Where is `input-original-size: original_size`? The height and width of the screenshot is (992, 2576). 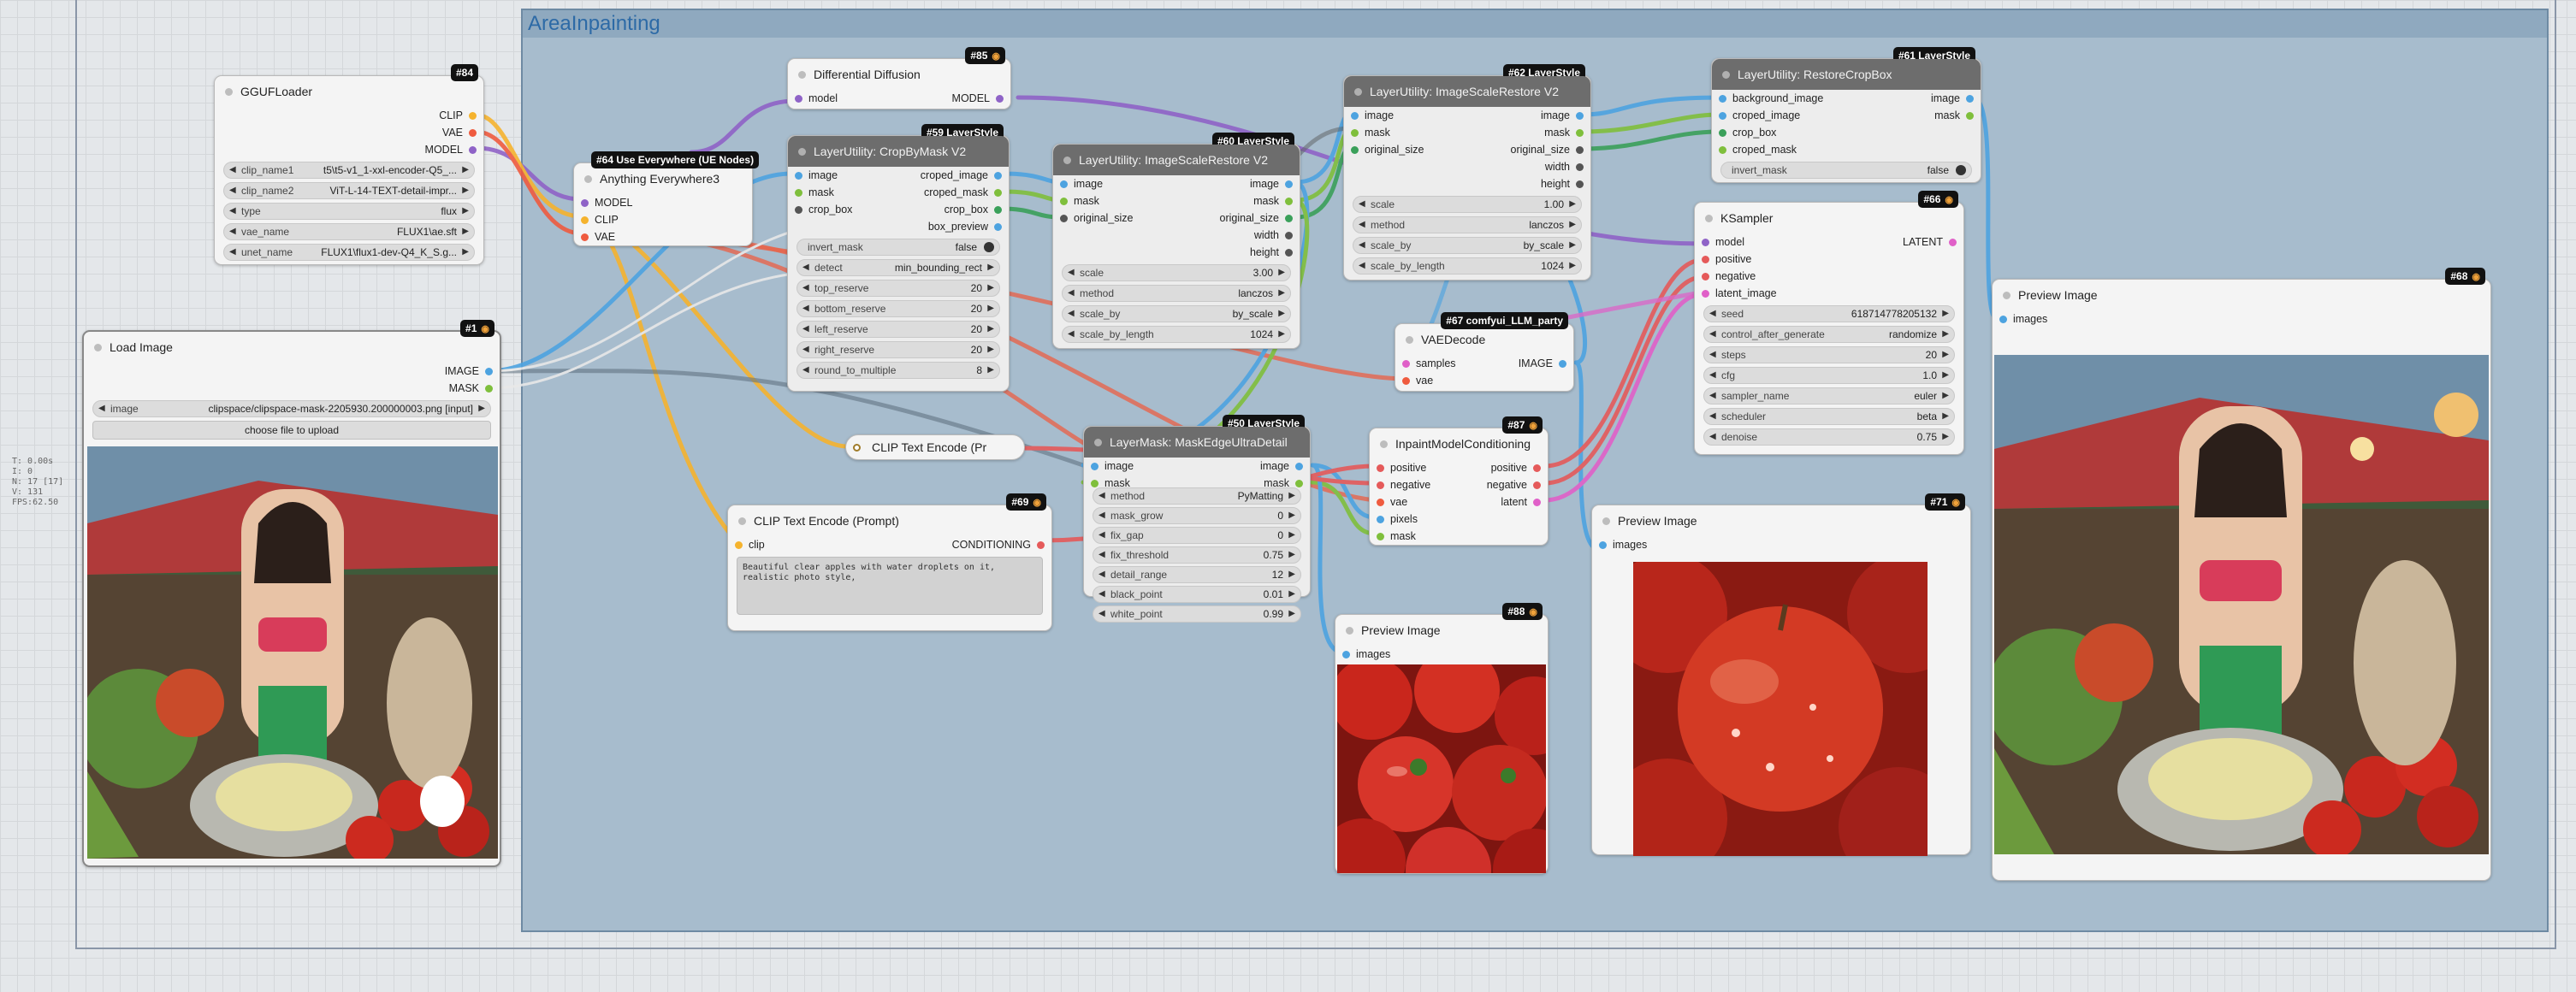 input-original-size: original_size is located at coordinates (1114, 219).